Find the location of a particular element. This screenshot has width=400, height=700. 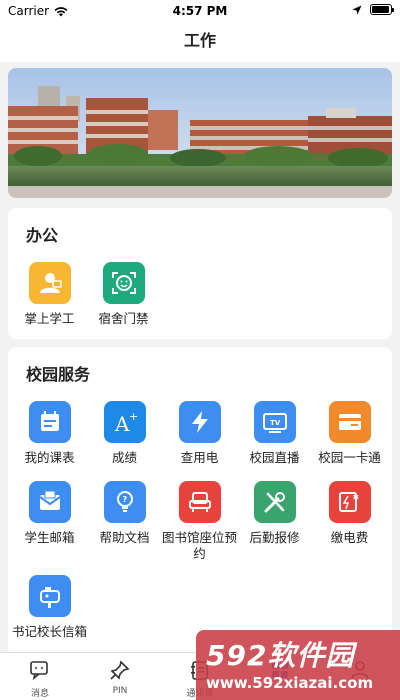

office-item-dorm-access: 宿舍门禁 is located at coordinates (123, 294).